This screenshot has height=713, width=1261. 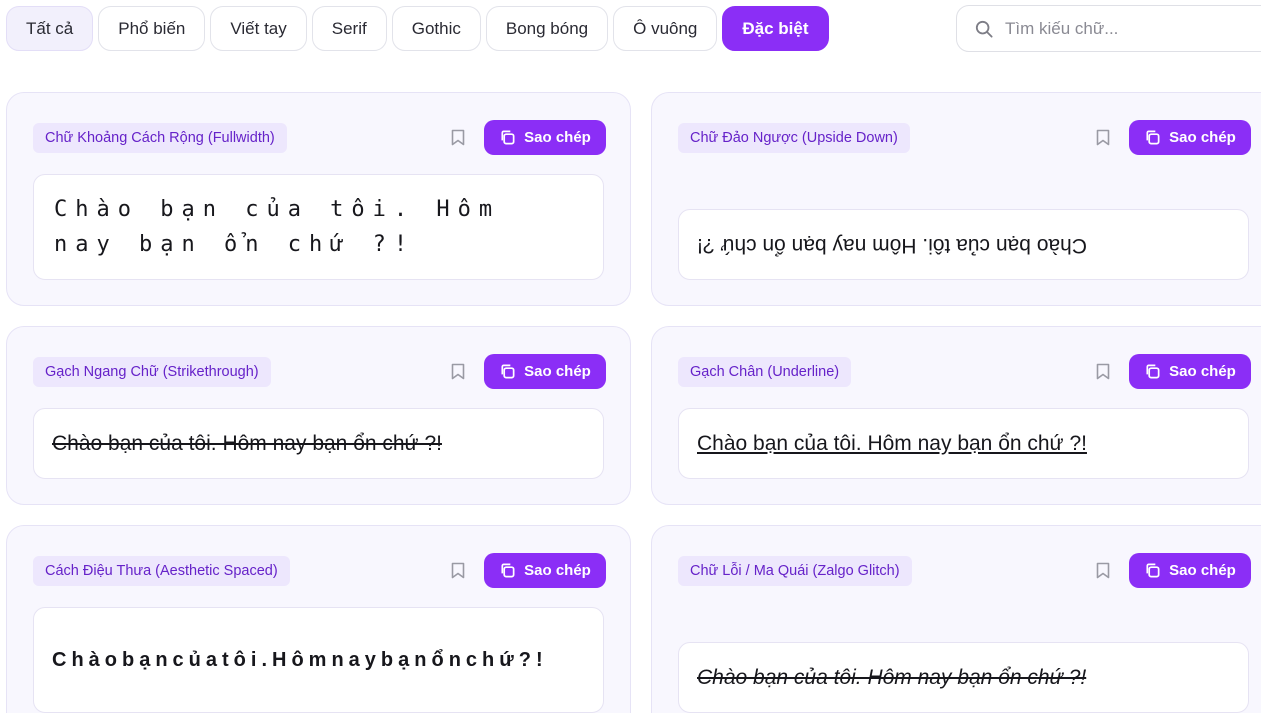 What do you see at coordinates (50, 28) in the screenshot?
I see `tab-all: Tất cả` at bounding box center [50, 28].